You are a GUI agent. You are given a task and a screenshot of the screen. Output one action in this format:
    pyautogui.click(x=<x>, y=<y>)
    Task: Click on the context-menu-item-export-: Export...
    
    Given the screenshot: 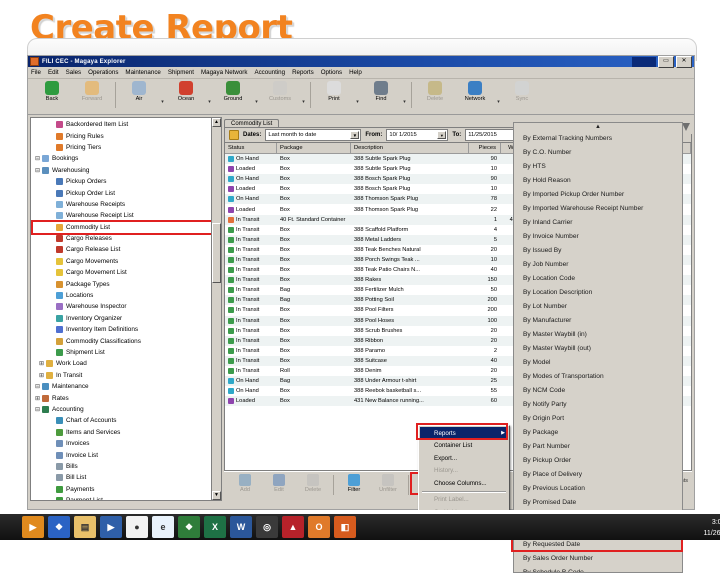 What is the action you would take?
    pyautogui.click(x=464, y=458)
    